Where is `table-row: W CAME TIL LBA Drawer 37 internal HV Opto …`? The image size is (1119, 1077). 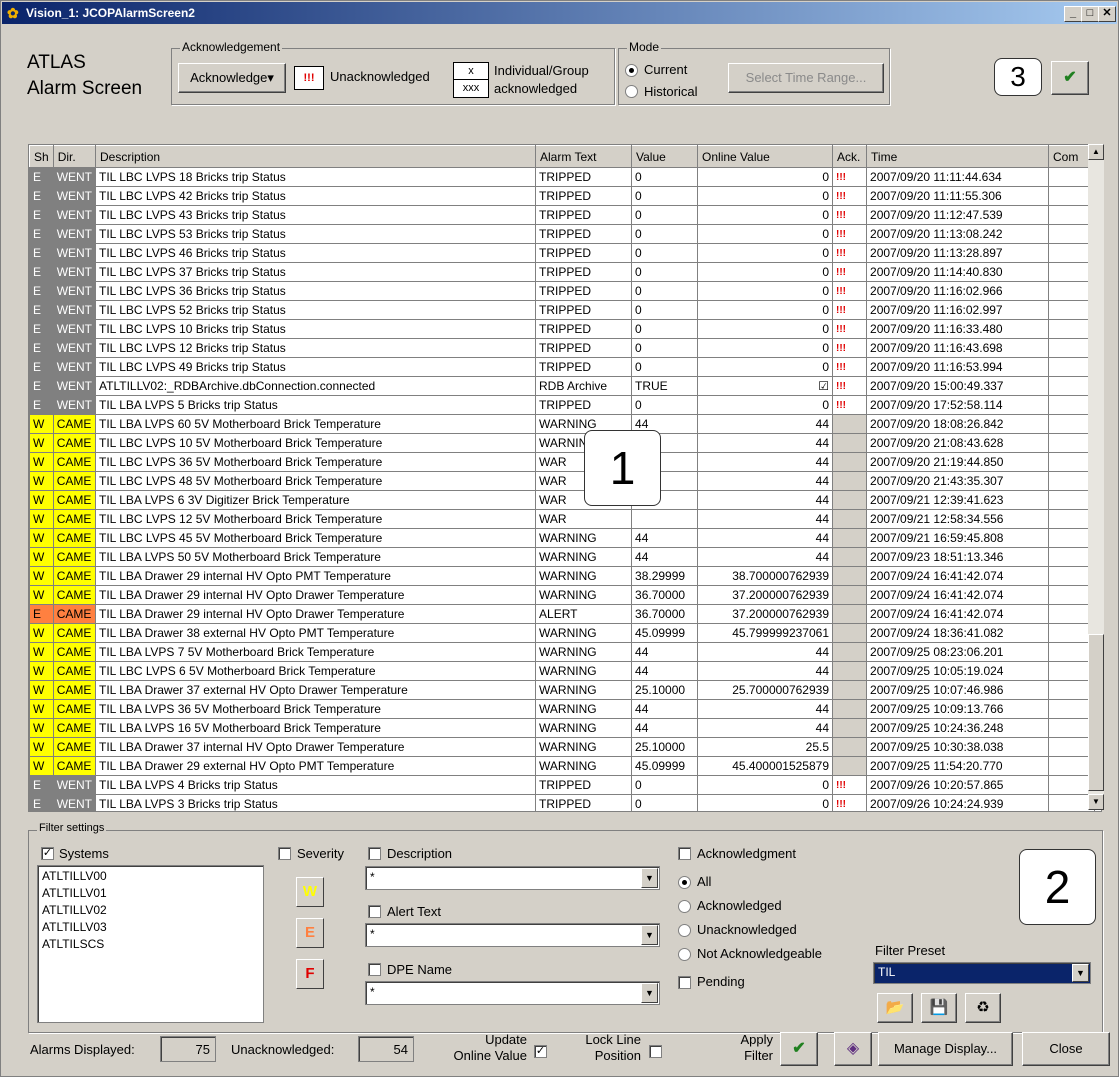
table-row: W CAME TIL LBA Drawer 37 internal HV Opto … is located at coordinates (562, 747).